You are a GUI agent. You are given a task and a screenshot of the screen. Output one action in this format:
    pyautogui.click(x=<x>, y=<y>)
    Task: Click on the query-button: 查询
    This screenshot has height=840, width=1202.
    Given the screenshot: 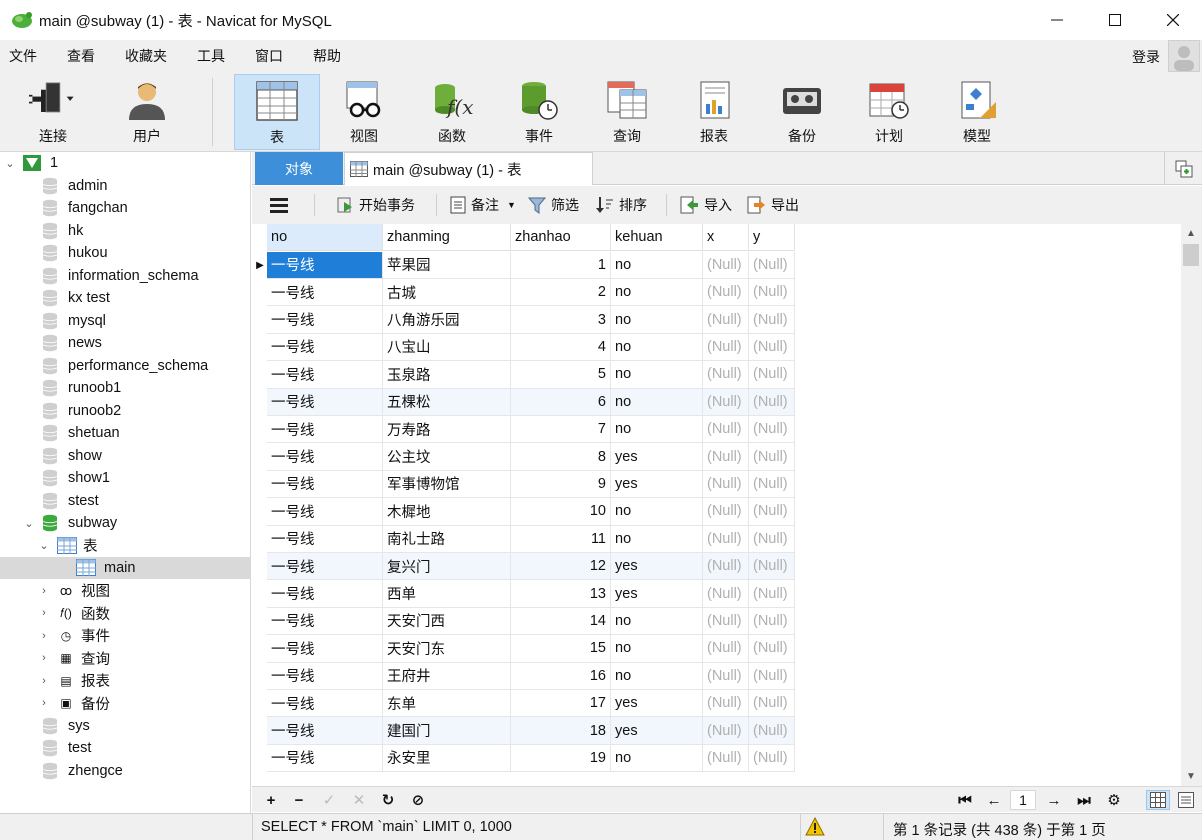 What is the action you would take?
    pyautogui.click(x=627, y=112)
    